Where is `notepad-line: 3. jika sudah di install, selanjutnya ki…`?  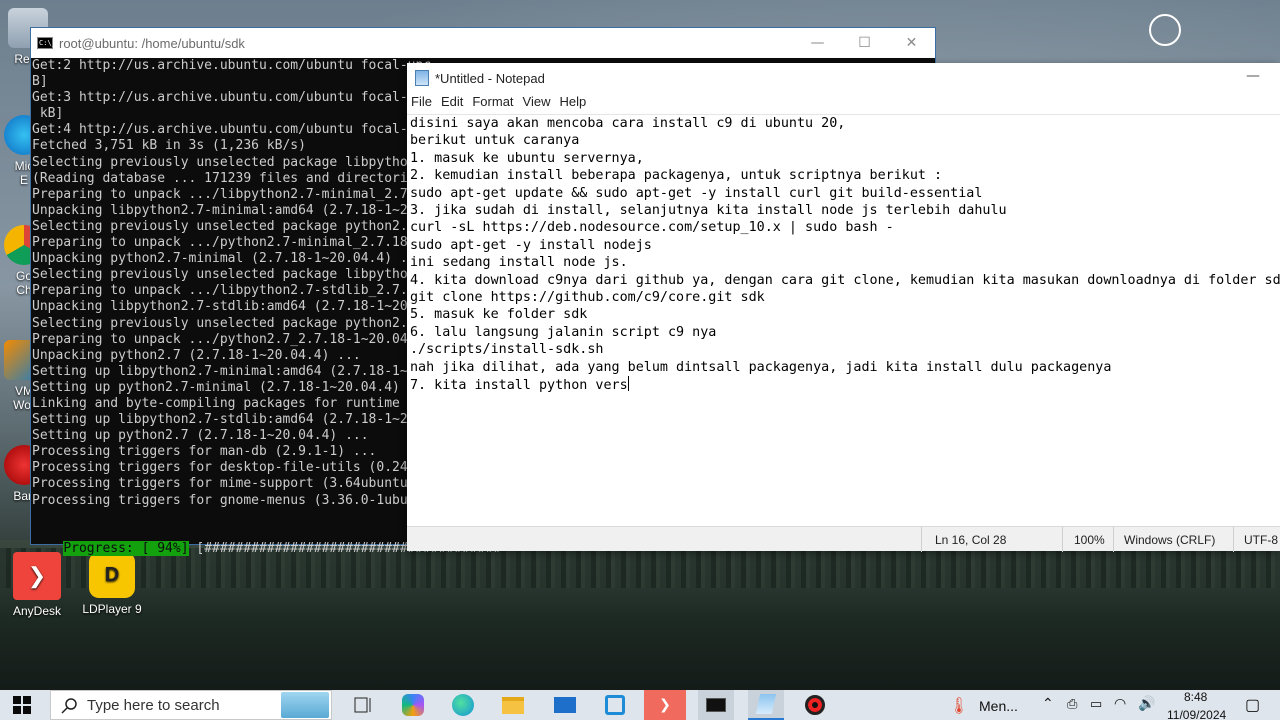 notepad-line: 3. jika sudah di install, selanjutnya ki… is located at coordinates (708, 211).